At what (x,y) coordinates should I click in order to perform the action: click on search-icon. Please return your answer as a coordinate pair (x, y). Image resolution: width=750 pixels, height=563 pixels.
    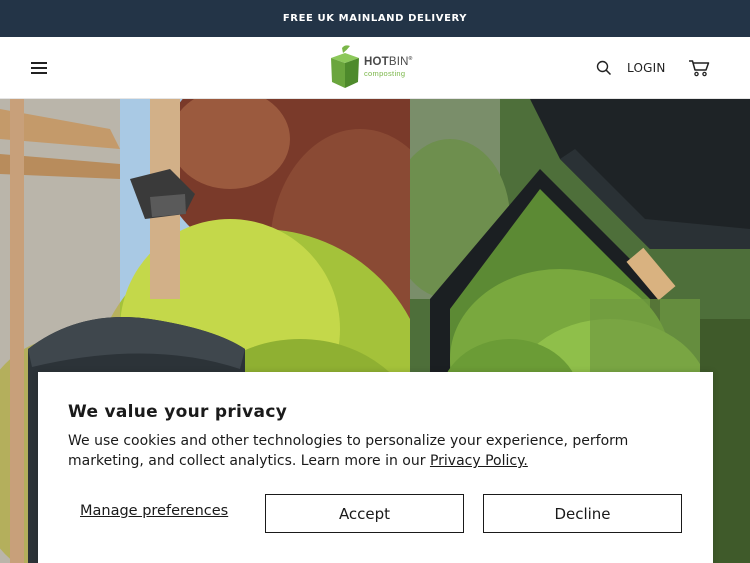
    Looking at the image, I should click on (604, 68).